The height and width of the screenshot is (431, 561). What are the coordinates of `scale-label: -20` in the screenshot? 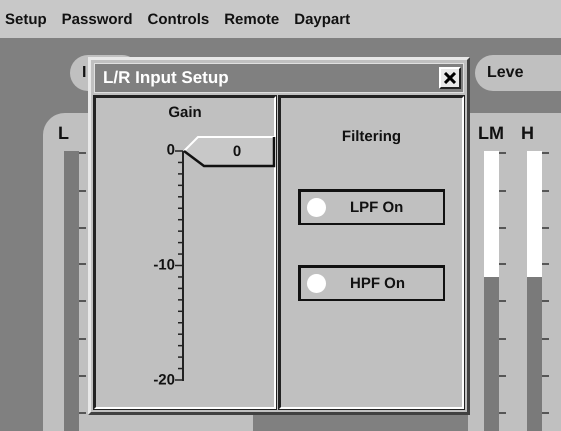 It's located at (164, 380).